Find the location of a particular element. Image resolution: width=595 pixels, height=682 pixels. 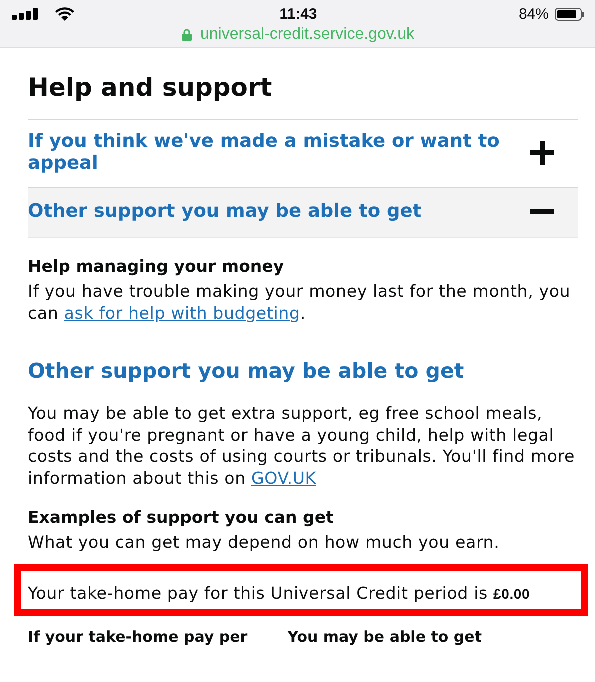

page-heading: Help and support is located at coordinates (151, 88).